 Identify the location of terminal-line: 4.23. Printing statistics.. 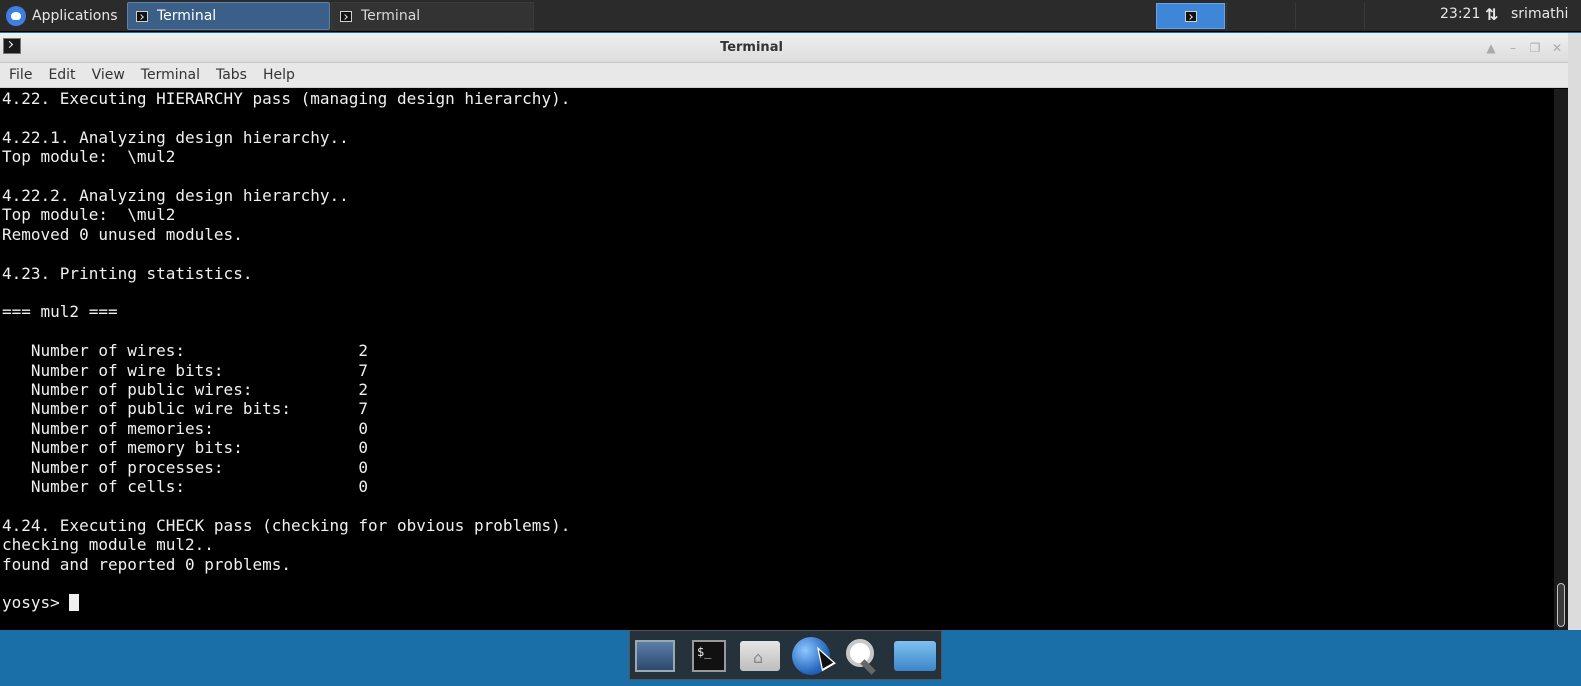
(127, 273).